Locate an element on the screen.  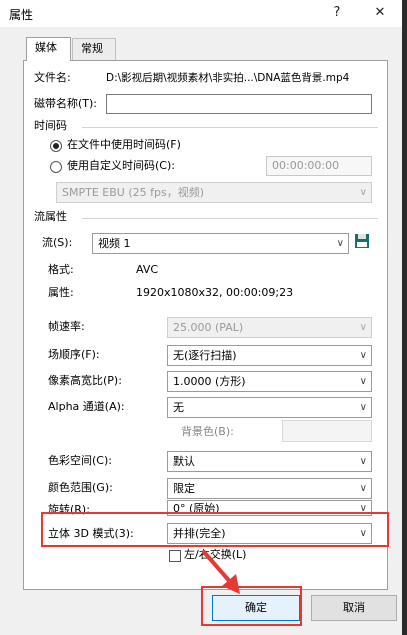
background-color-swatch is located at coordinates (327, 431).